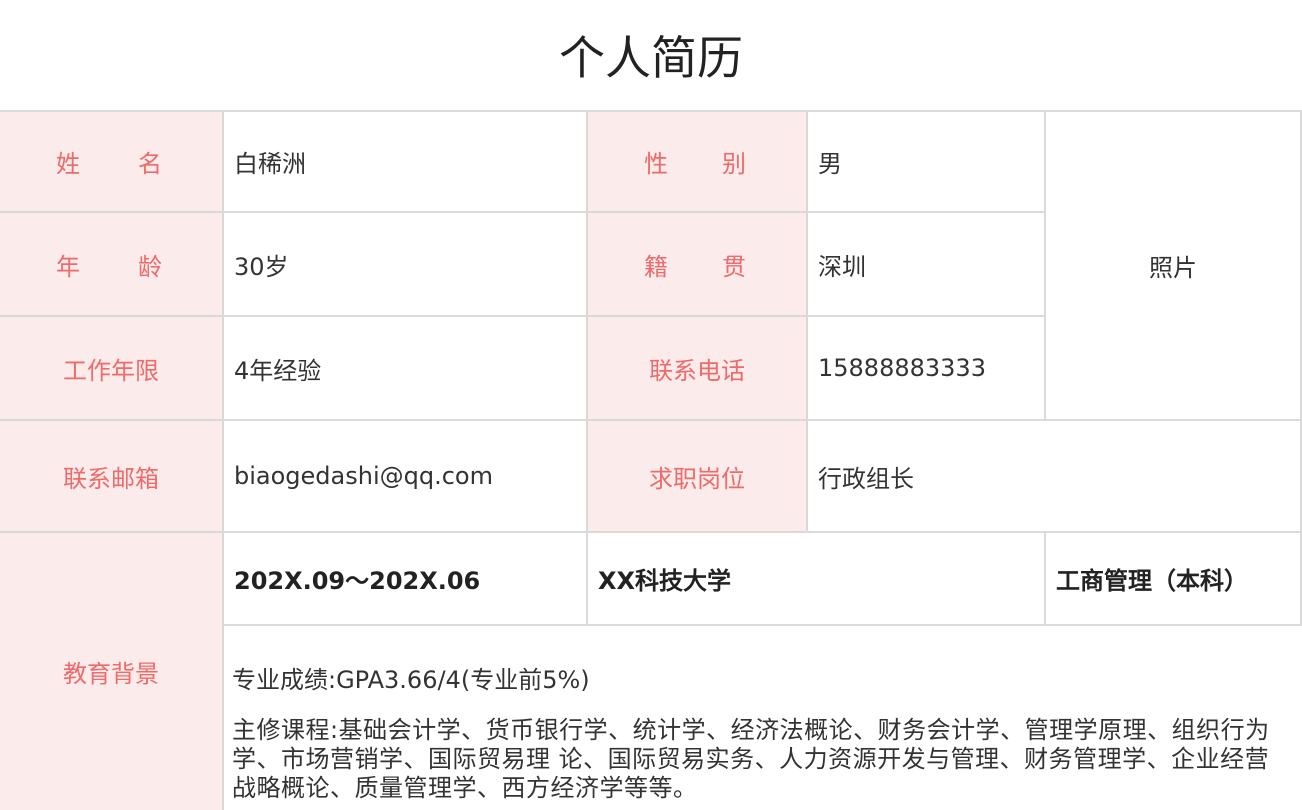 This screenshot has height=810, width=1302. I want to click on label-origin: 籍 贯, so click(698, 265).